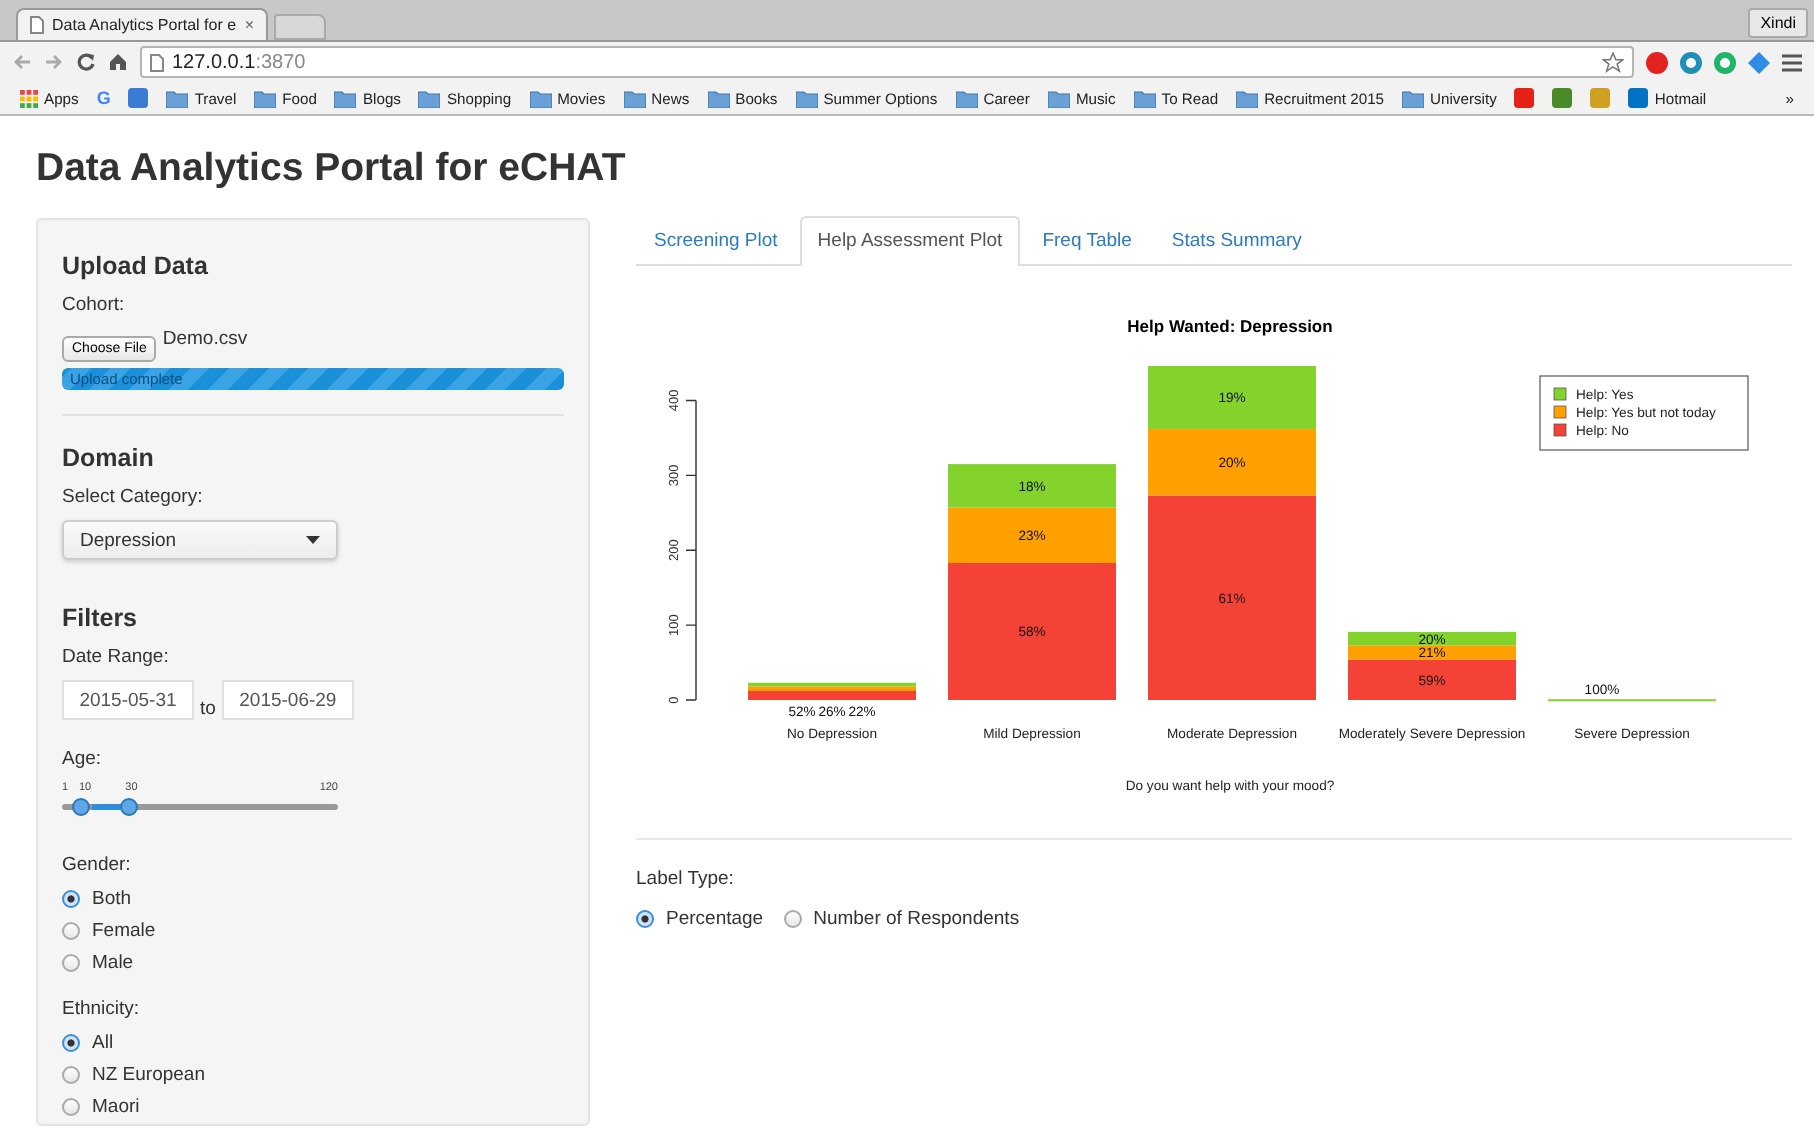 The width and height of the screenshot is (1814, 1134). I want to click on back-icon, so click(22, 62).